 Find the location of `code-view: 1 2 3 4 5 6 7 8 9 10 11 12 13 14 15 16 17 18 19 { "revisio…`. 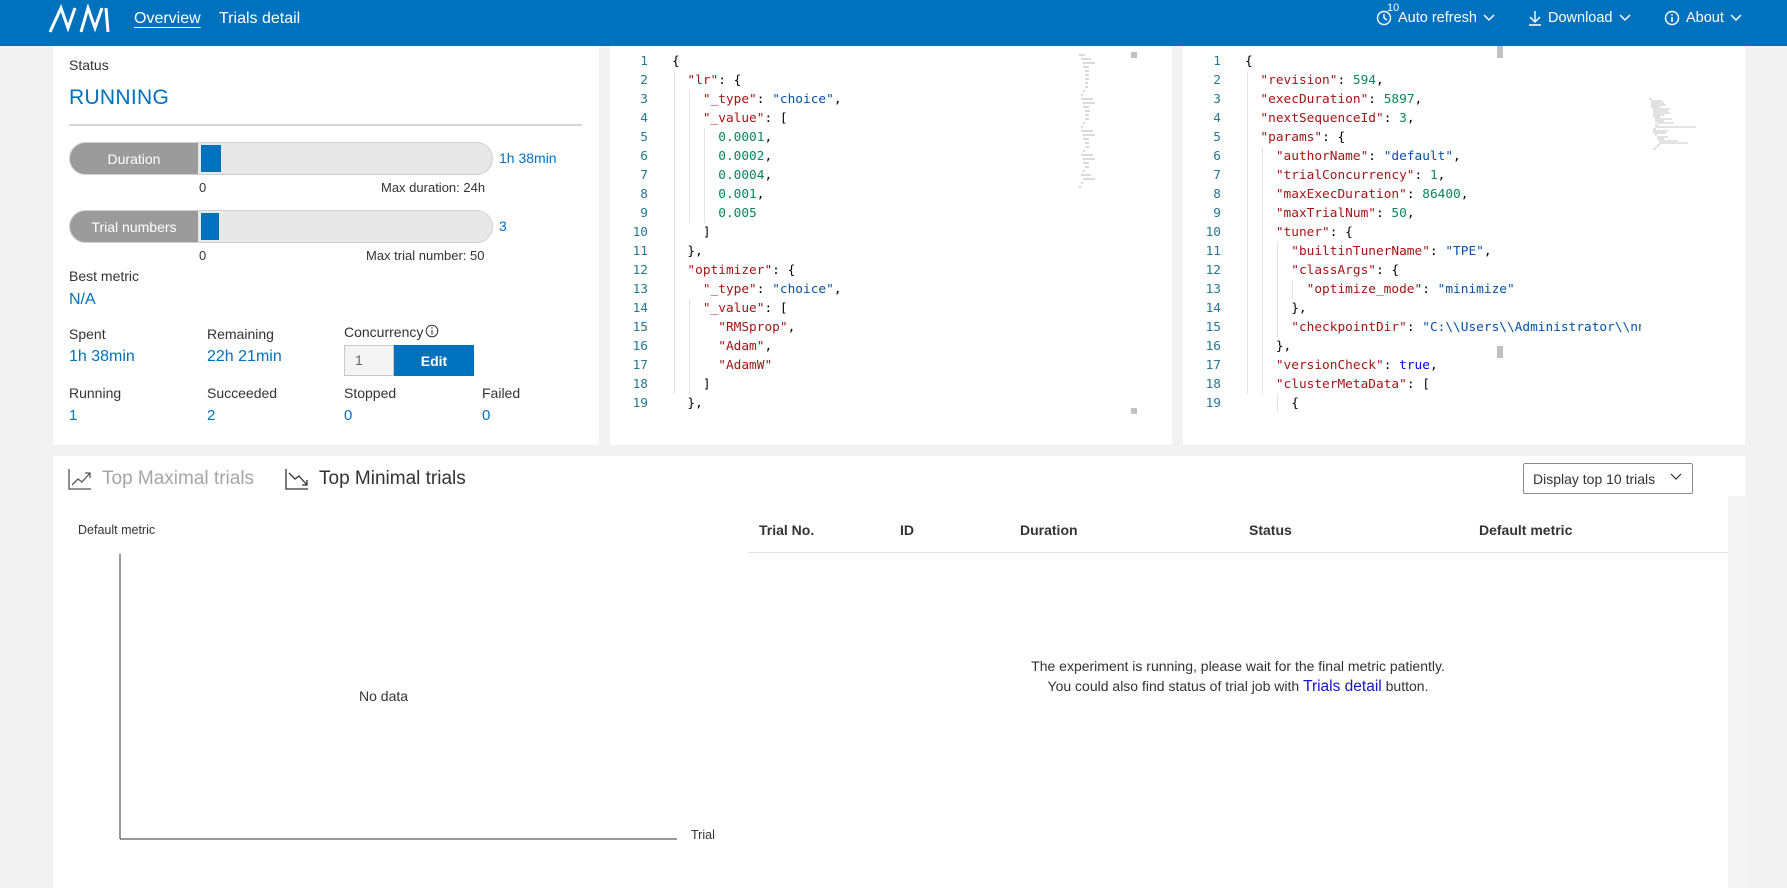

code-view: 1 2 3 4 5 6 7 8 9 10 11 12 13 14 15 16 17 18 19 { "revisio… is located at coordinates (1412, 232).